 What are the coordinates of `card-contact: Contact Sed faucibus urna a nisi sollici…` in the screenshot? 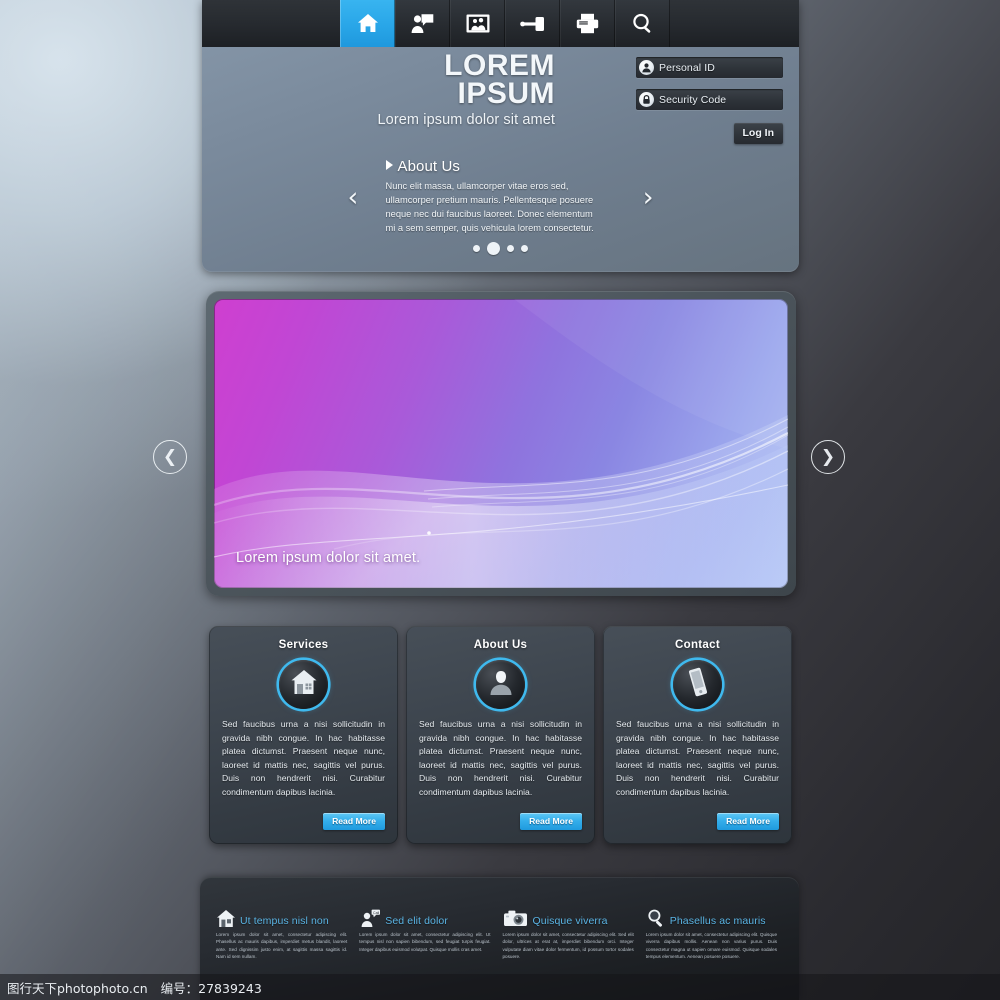 It's located at (697, 735).